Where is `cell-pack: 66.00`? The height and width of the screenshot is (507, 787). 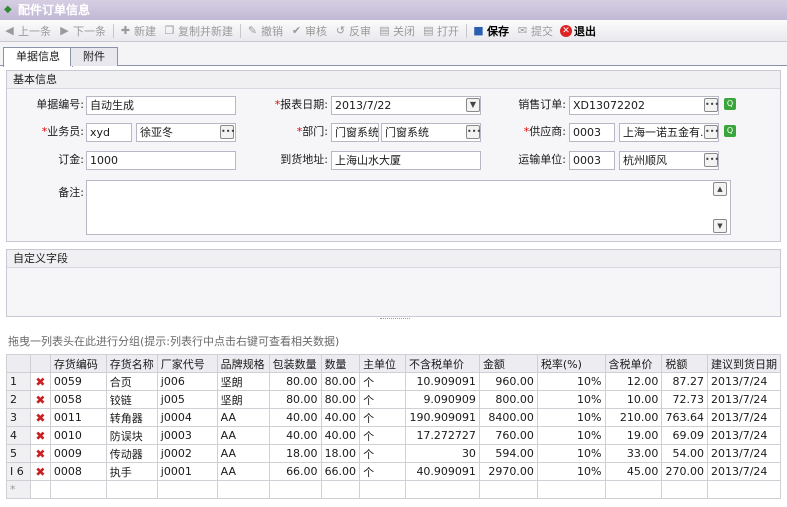 cell-pack: 66.00 is located at coordinates (295, 471).